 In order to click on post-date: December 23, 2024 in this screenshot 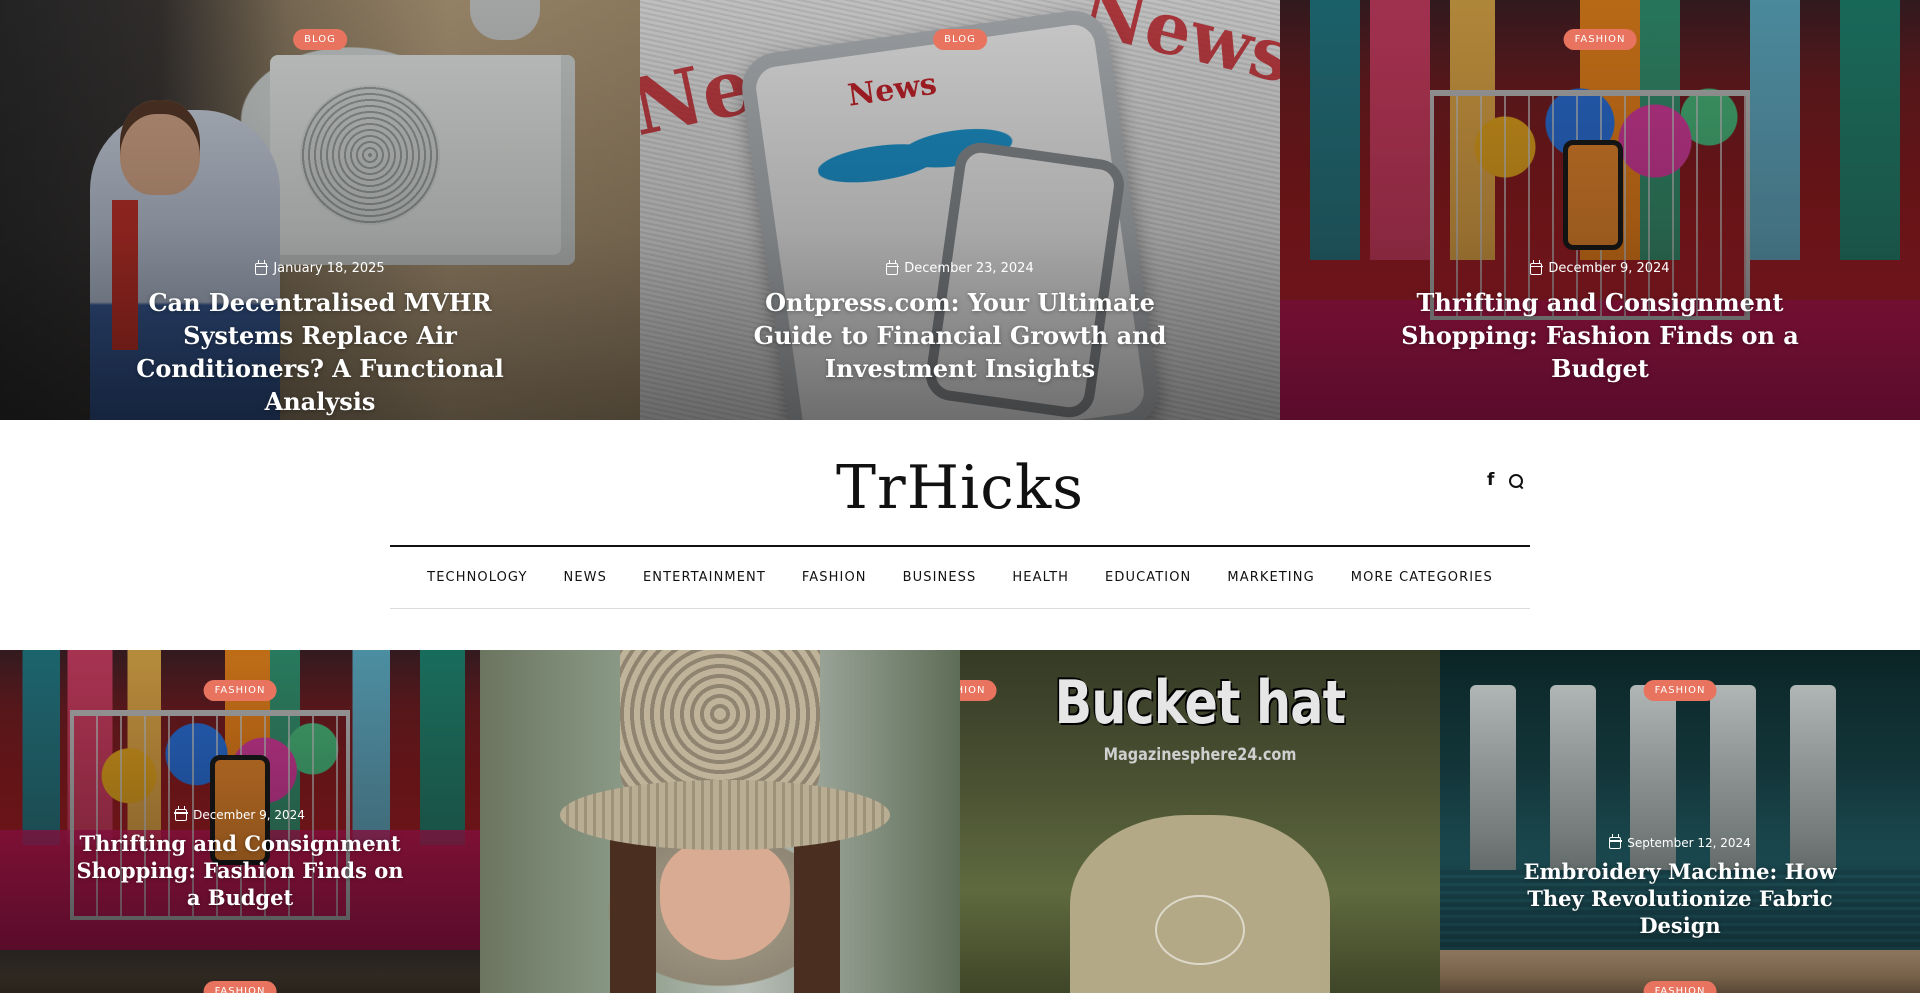, I will do `click(960, 267)`.